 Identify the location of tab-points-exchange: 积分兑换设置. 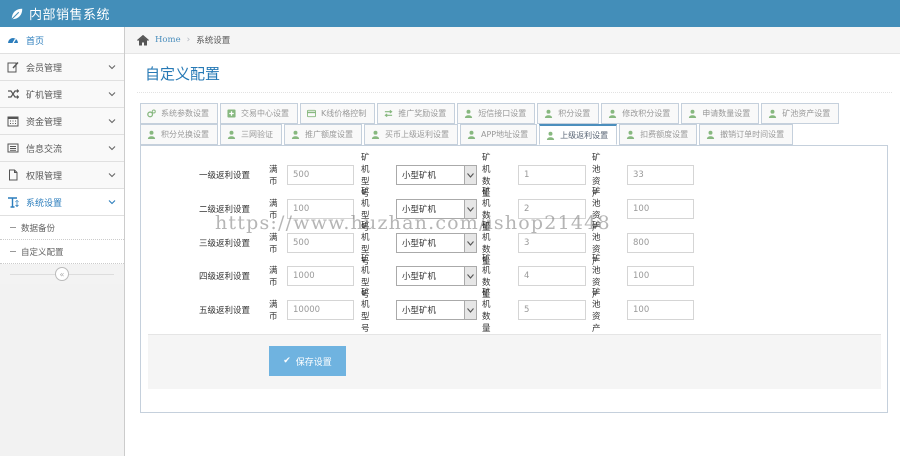
(179, 134).